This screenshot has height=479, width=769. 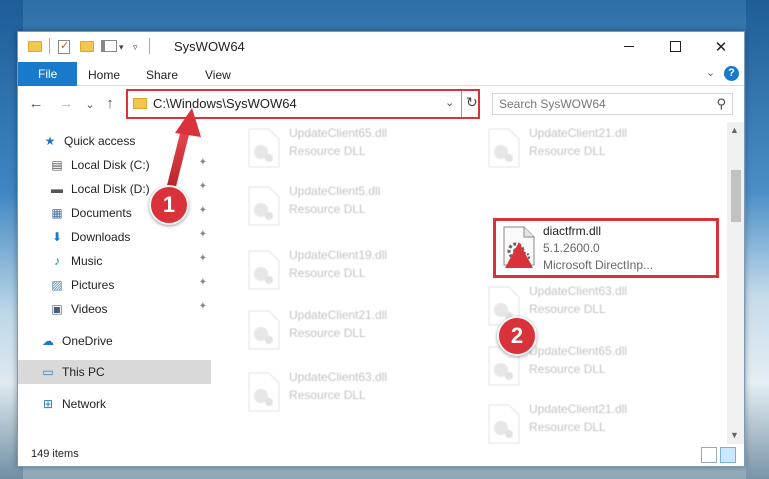 I want to click on documents-icon: ▦, so click(x=57, y=213).